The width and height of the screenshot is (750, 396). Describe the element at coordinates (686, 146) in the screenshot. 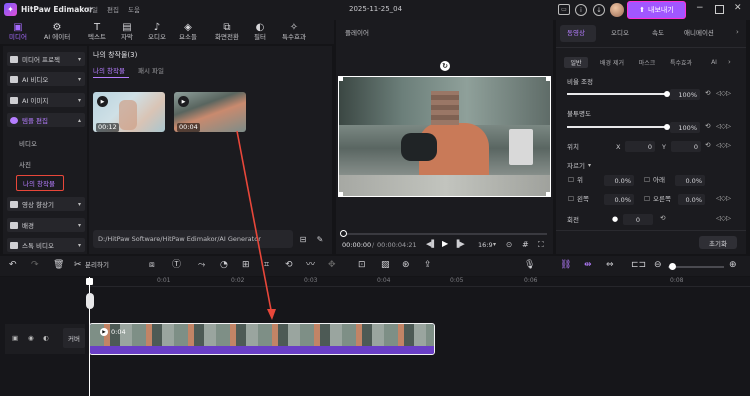

I see `position-y-field: 0` at that location.